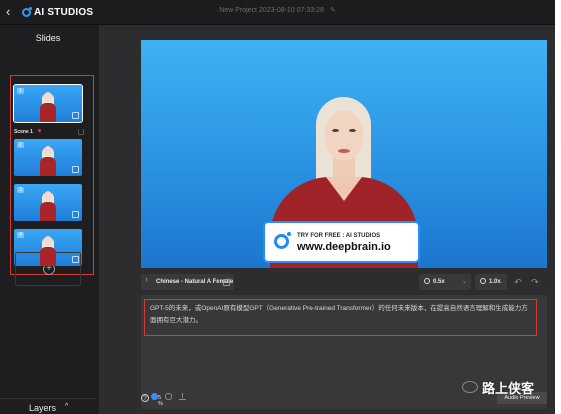  What do you see at coordinates (483, 281) in the screenshot?
I see `speed-icon` at bounding box center [483, 281].